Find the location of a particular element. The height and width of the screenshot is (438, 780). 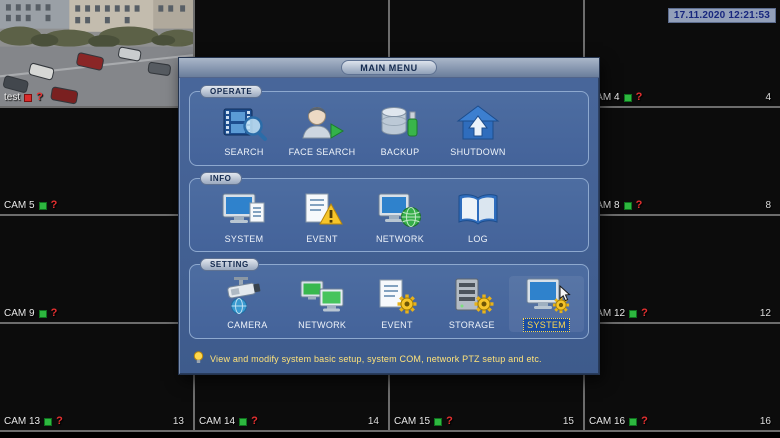

menu-item-label: CAMERA is located at coordinates (247, 325).